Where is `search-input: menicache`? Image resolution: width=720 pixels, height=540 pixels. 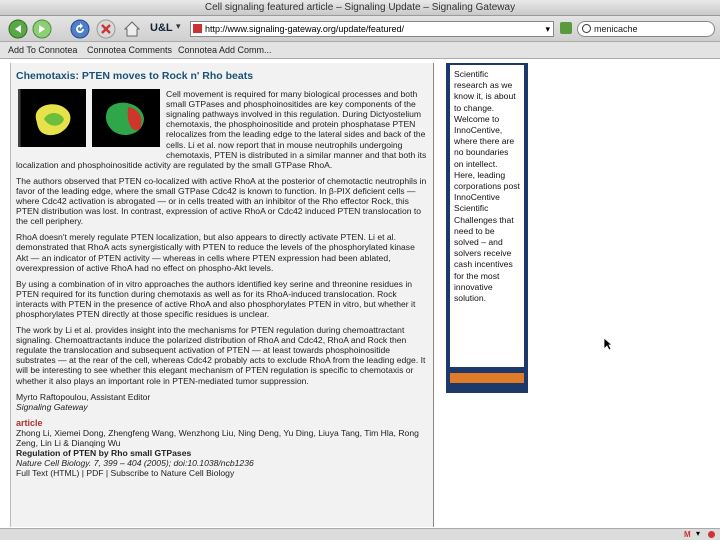 search-input: menicache is located at coordinates (646, 29).